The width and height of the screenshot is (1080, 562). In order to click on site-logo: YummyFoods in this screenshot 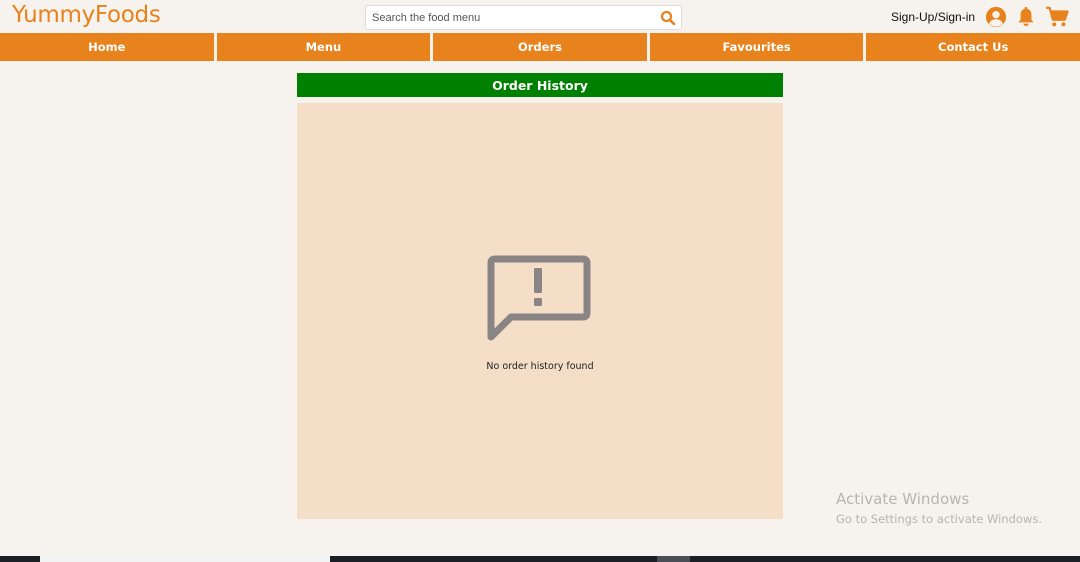, I will do `click(86, 15)`.